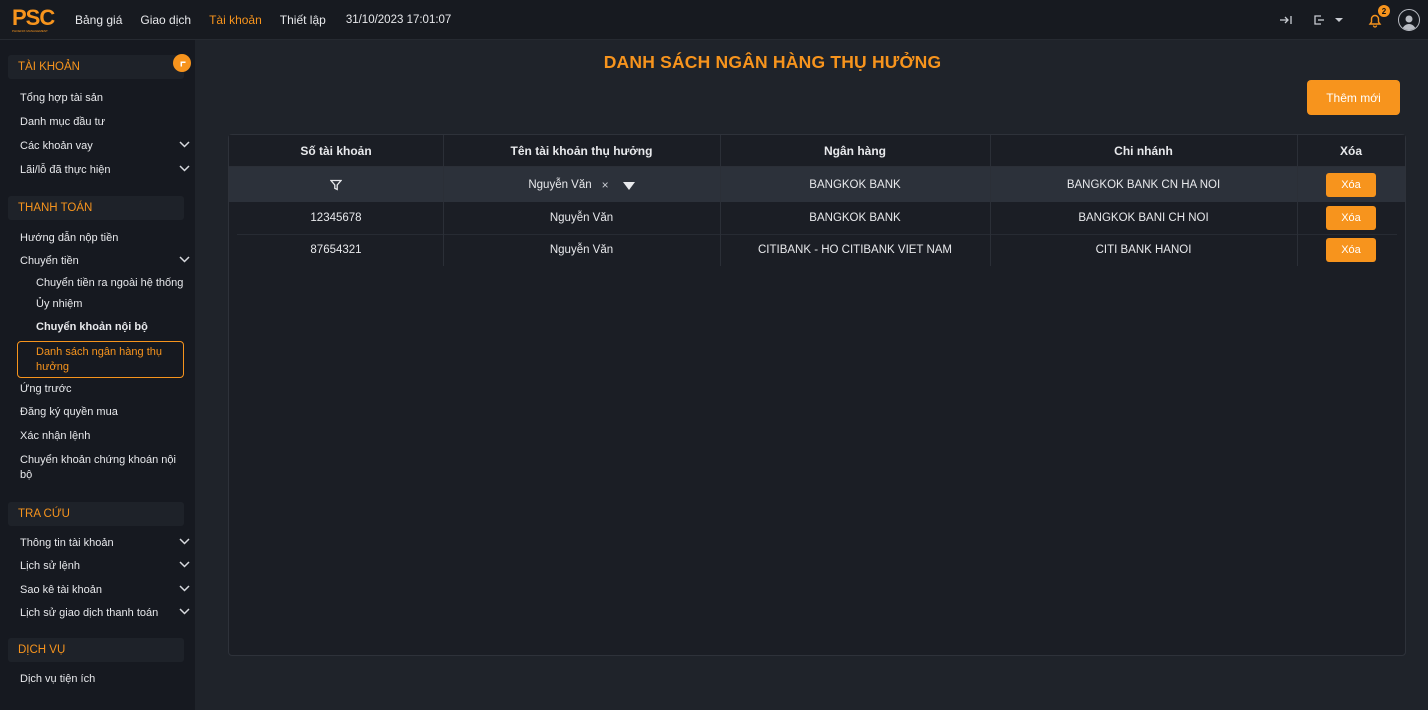 The width and height of the screenshot is (1428, 710). I want to click on nav-tai-khoan: Tài khoản, so click(235, 20).